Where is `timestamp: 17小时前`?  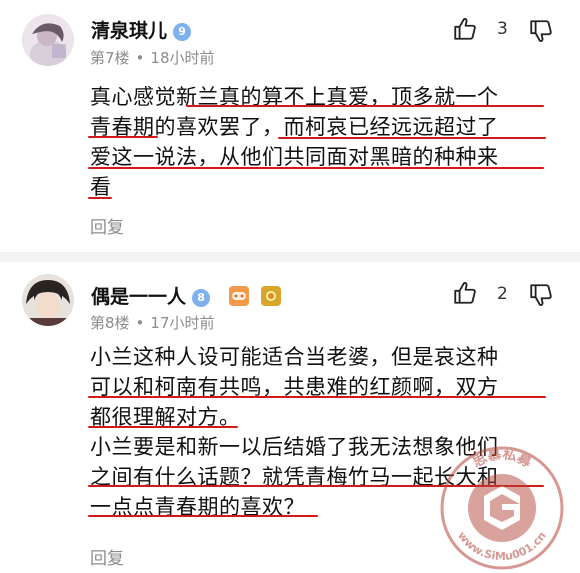
timestamp: 17小时前 is located at coordinates (182, 323).